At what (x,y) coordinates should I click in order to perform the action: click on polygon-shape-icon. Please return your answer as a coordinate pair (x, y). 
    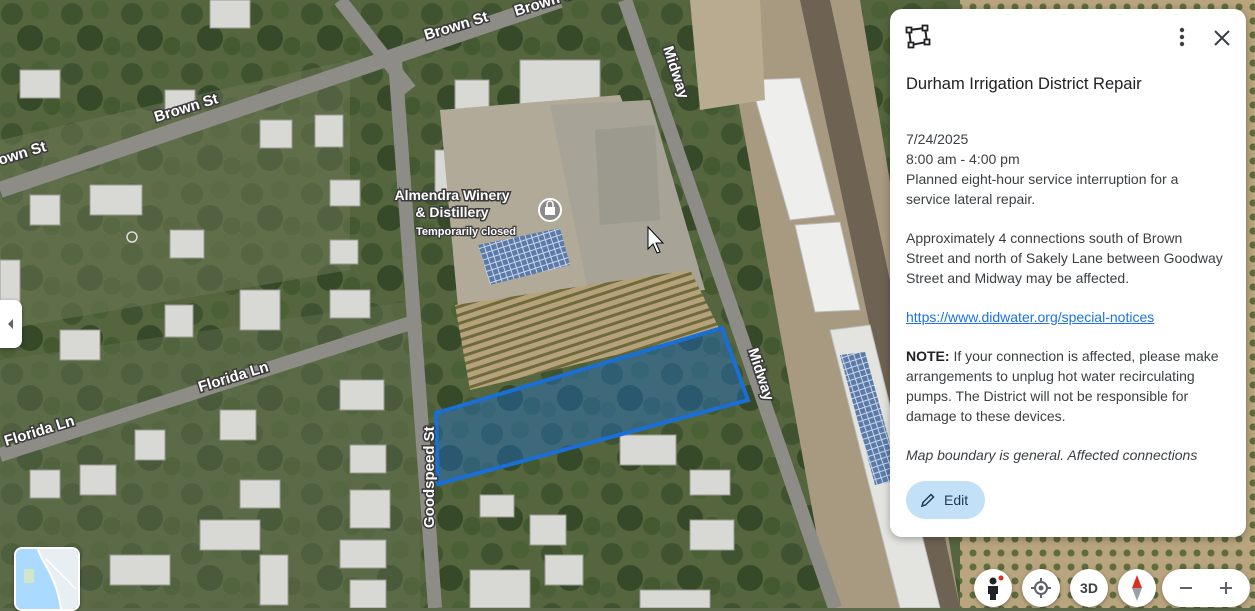
    Looking at the image, I should click on (918, 36).